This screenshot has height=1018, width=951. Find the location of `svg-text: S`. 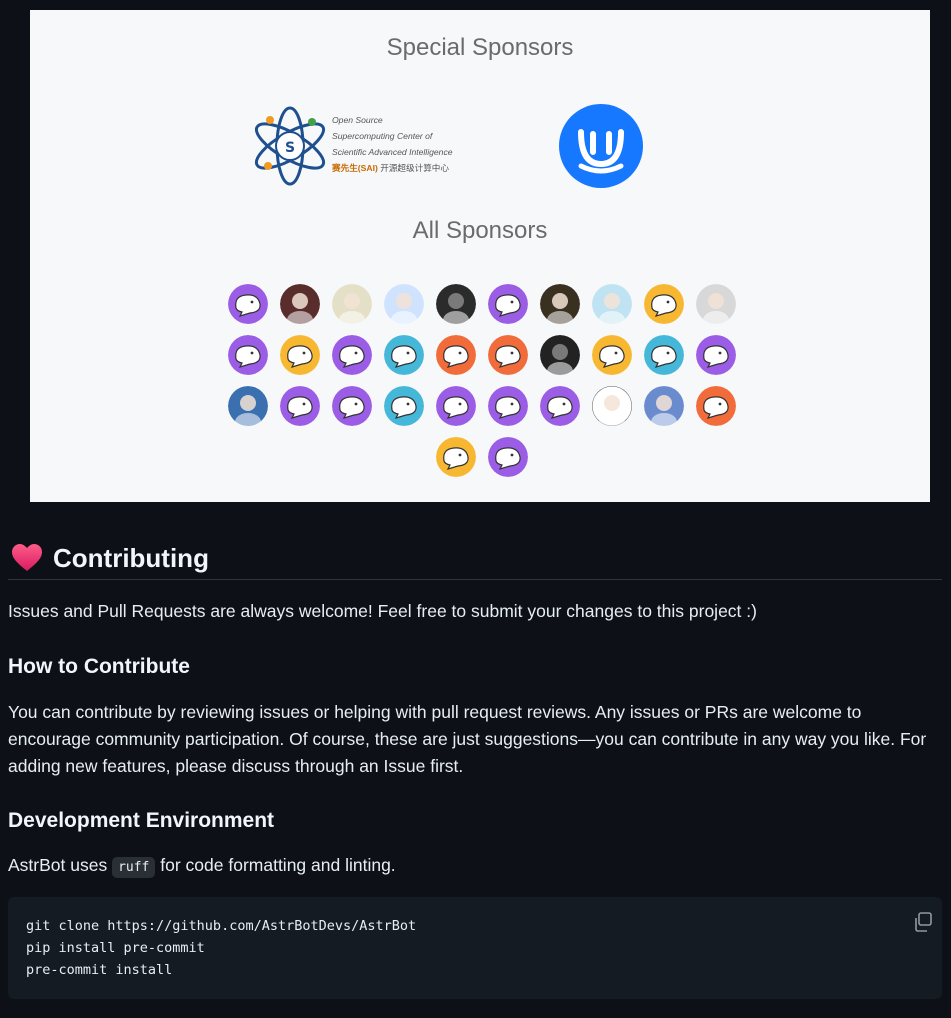

svg-text: S is located at coordinates (290, 148).